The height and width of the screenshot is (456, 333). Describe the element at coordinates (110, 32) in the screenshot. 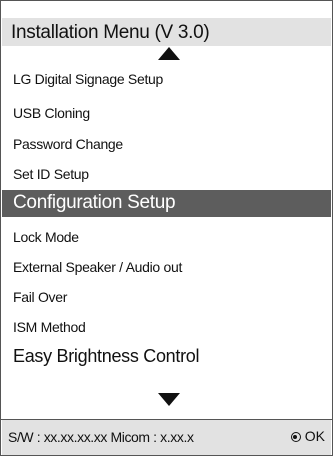

I see `menu-title: Installation Menu (V 3.0)` at that location.